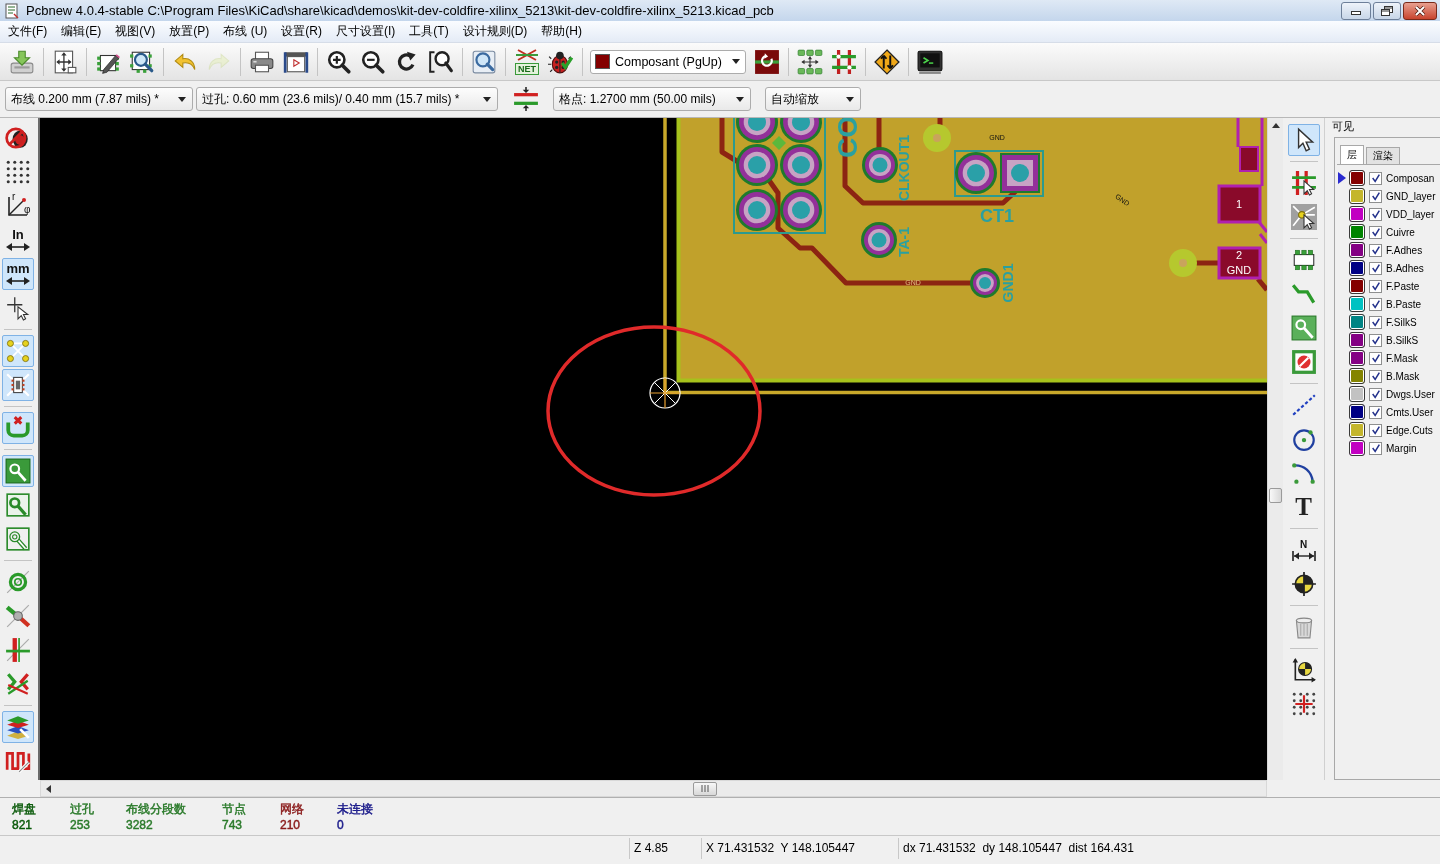  What do you see at coordinates (189, 31) in the screenshot?
I see `menu-item: 放置(P)` at bounding box center [189, 31].